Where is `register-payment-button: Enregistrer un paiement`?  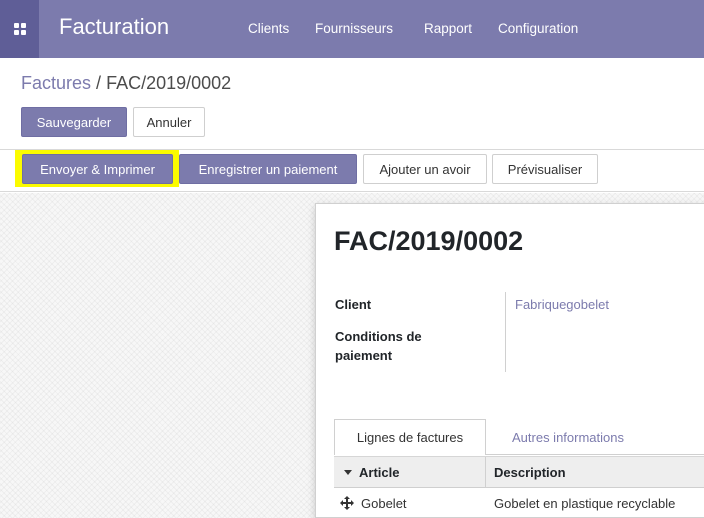
register-payment-button: Enregistrer un paiement is located at coordinates (268, 169).